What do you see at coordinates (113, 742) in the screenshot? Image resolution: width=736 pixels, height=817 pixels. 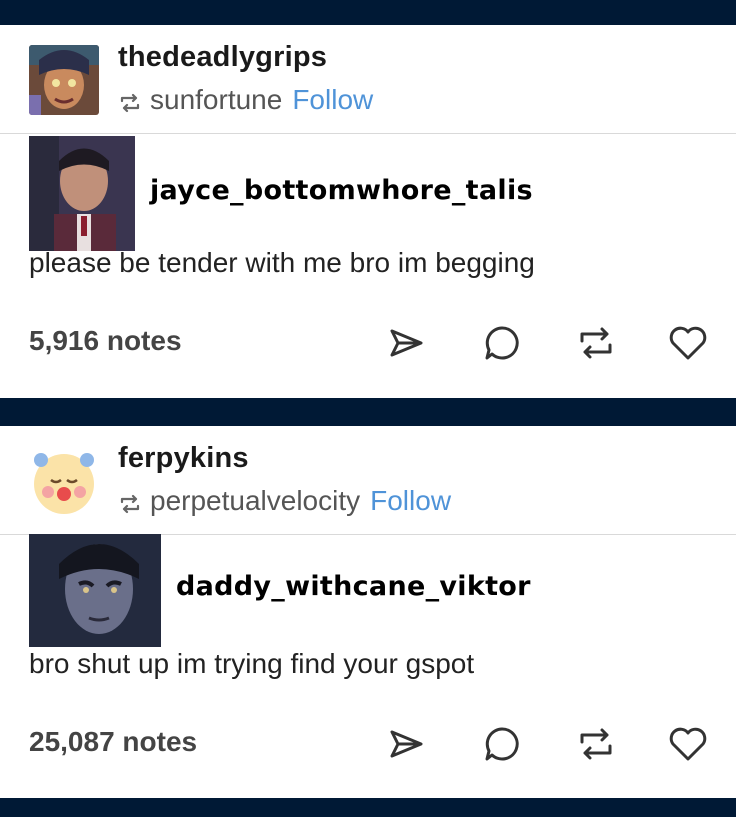 I see `notes-count: 25,087 notes` at bounding box center [113, 742].